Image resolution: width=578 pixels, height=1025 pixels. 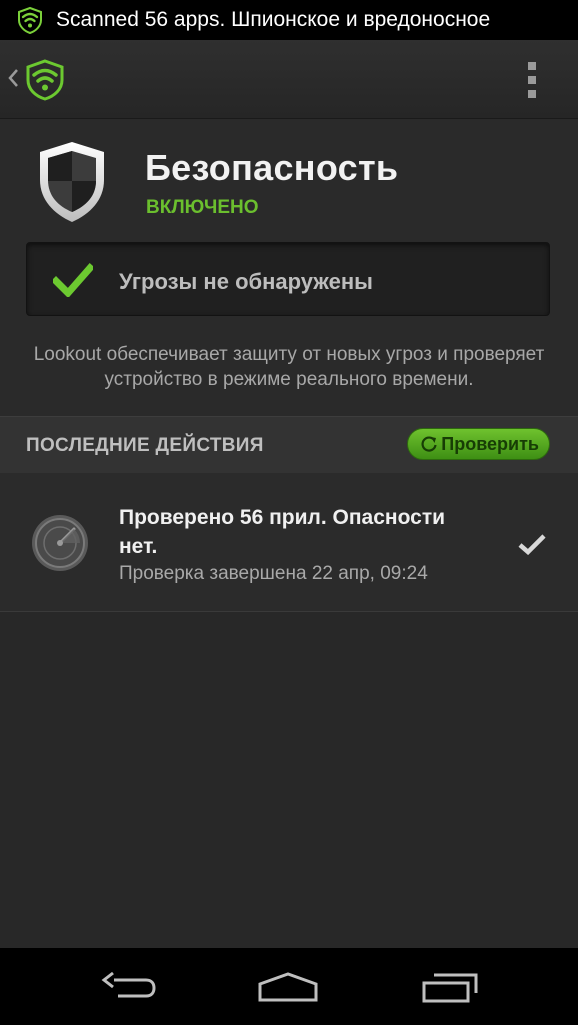 I want to click on lookout-shield-icon, so click(x=30, y=20).